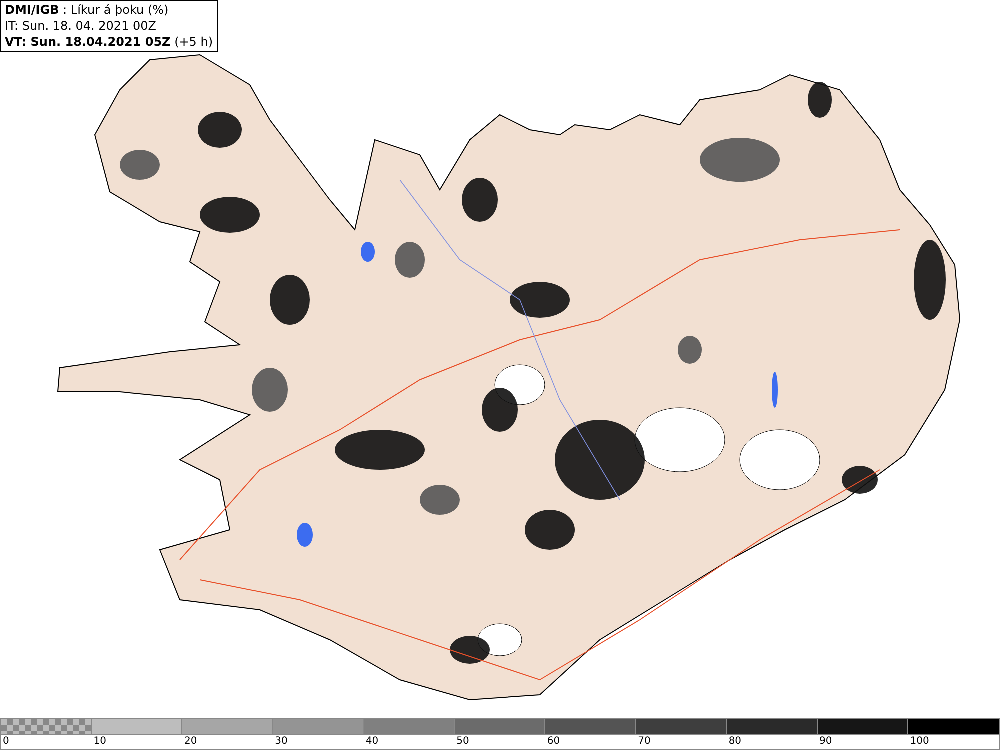 This screenshot has width=1000, height=750. I want to click on scale-tick-label: 0, so click(6, 742).